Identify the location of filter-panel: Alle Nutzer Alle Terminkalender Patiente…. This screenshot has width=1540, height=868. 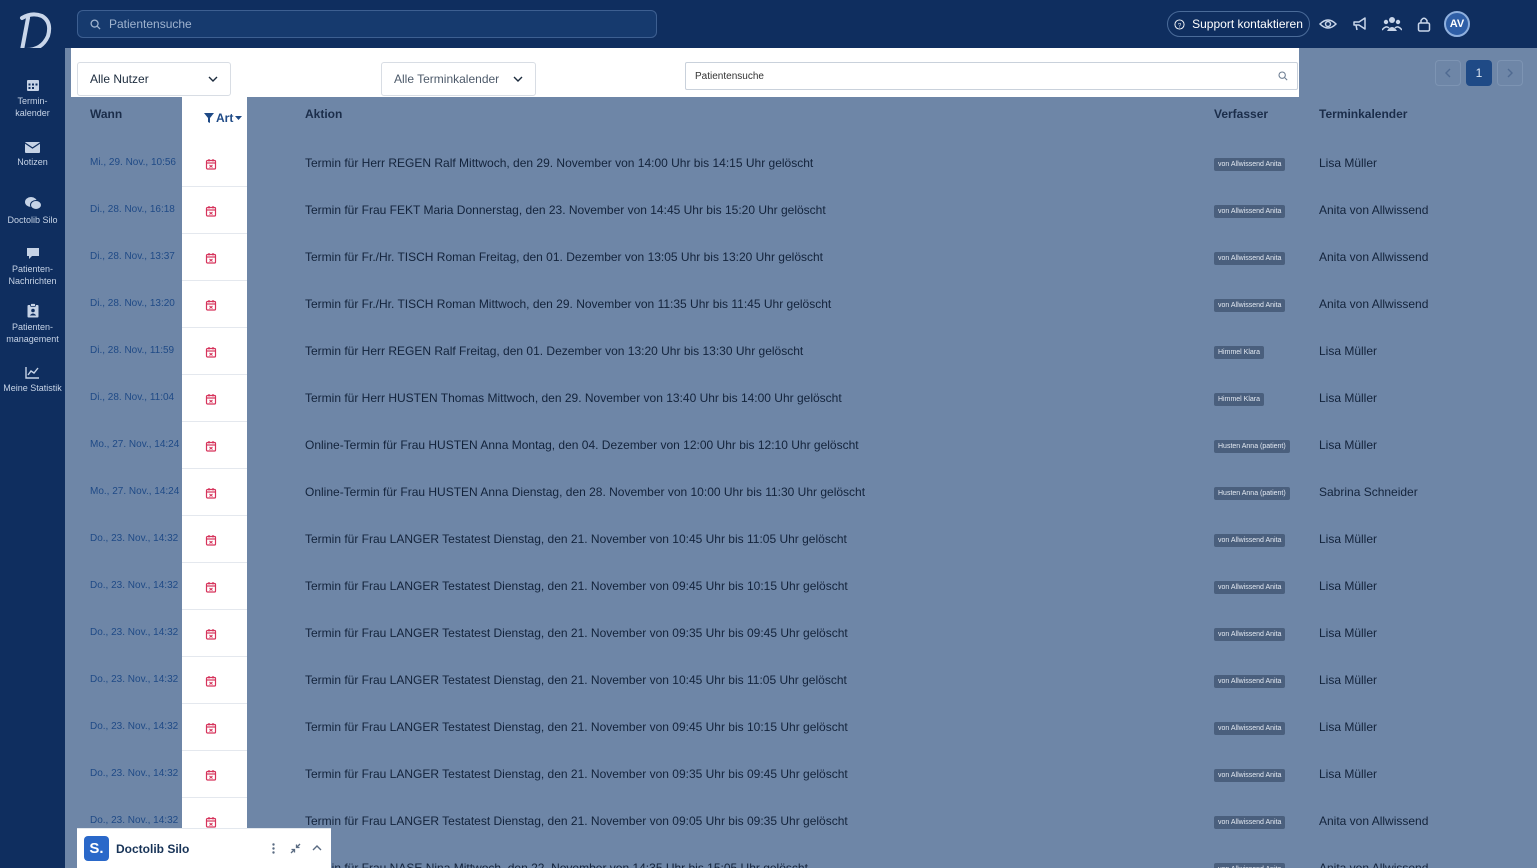
(685, 72).